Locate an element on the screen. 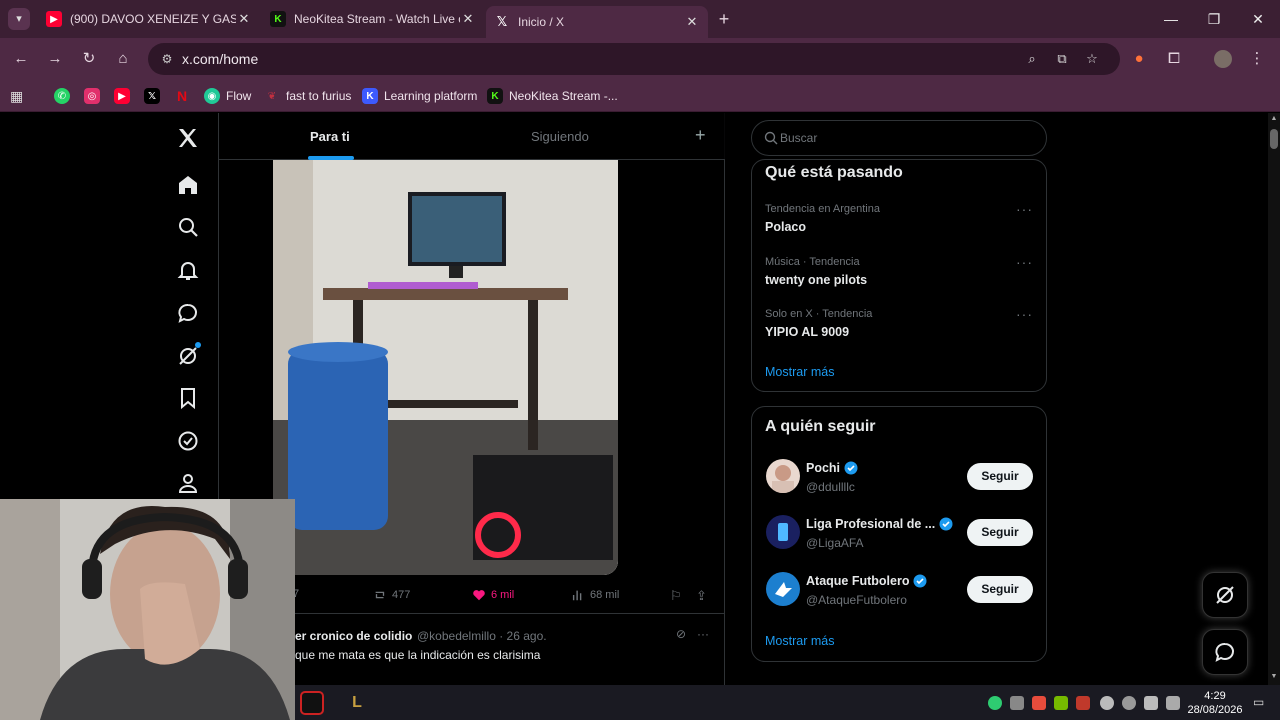  messages-floating-button is located at coordinates (1225, 652).